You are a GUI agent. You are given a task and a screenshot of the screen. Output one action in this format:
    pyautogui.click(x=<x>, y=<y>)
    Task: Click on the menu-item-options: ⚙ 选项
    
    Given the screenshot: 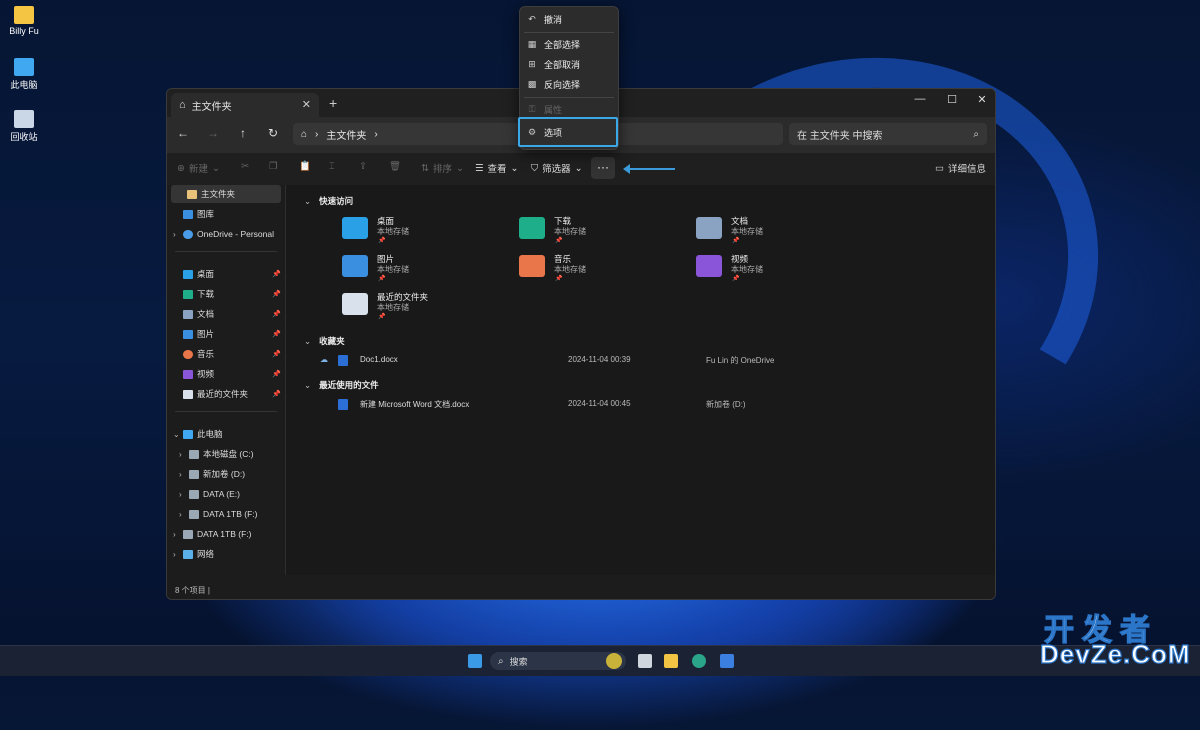 What is the action you would take?
    pyautogui.click(x=568, y=132)
    